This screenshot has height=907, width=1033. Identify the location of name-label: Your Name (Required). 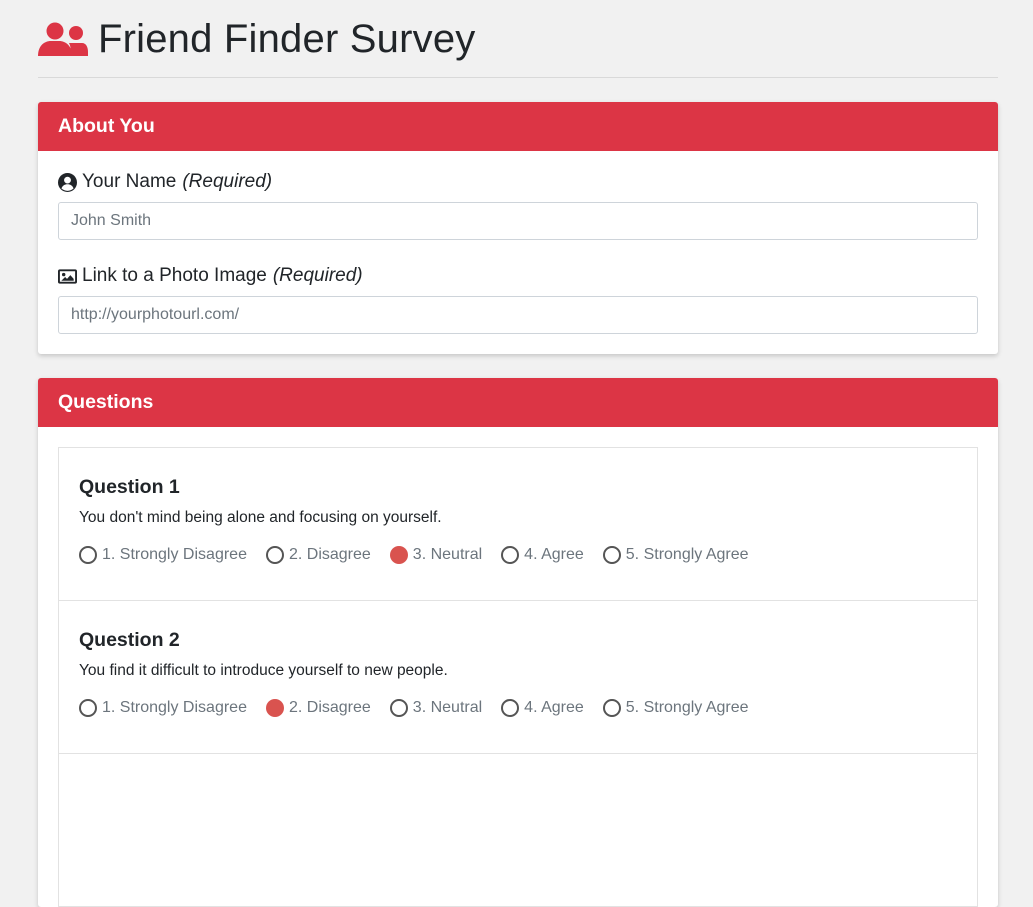
(518, 182).